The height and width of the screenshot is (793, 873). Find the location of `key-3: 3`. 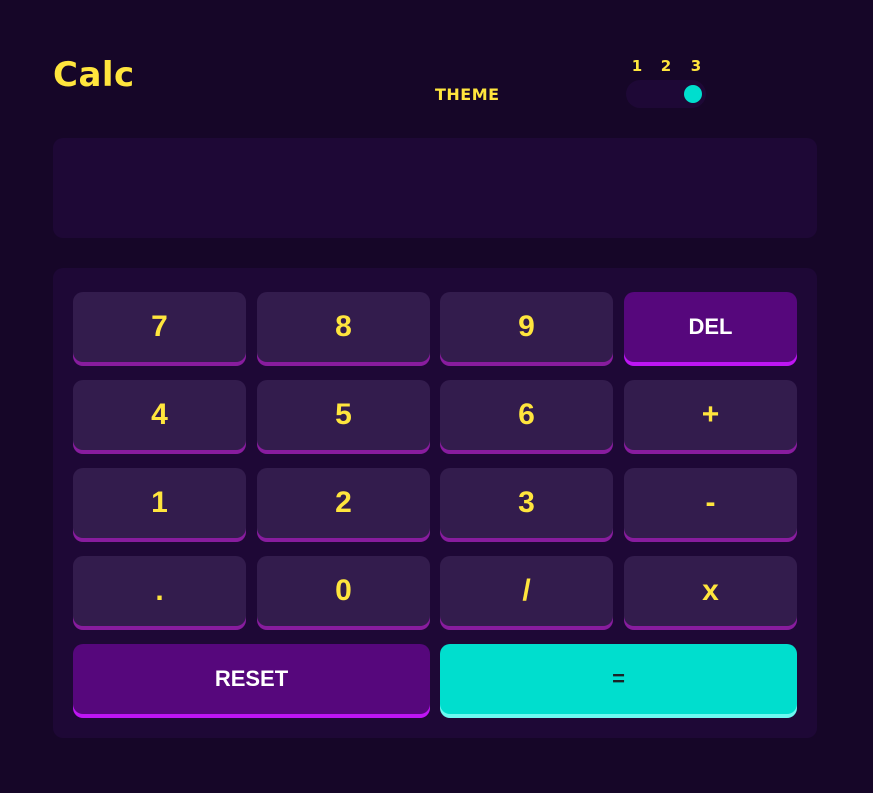

key-3: 3 is located at coordinates (526, 503).